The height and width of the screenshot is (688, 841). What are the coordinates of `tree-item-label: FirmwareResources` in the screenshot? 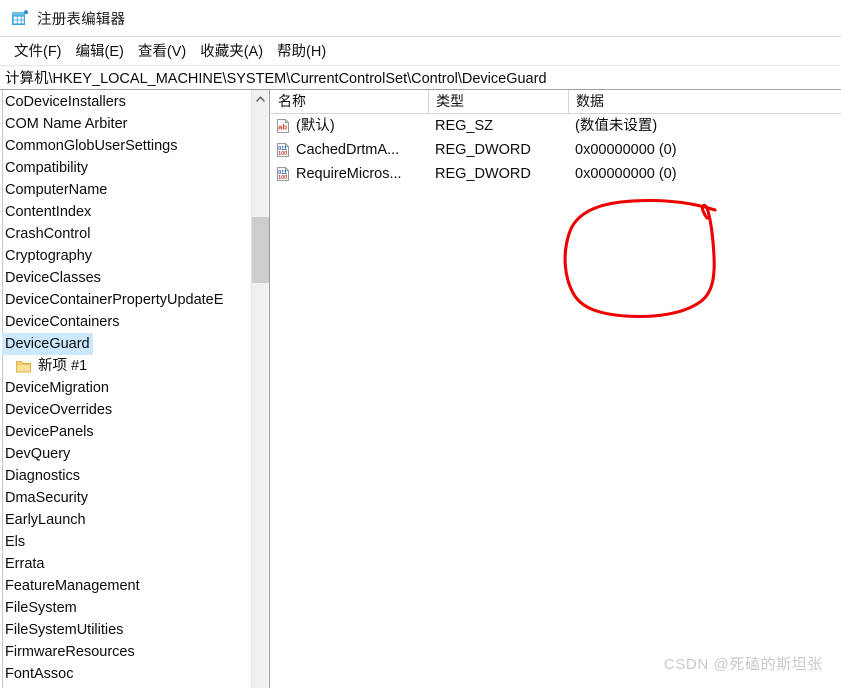 It's located at (70, 652).